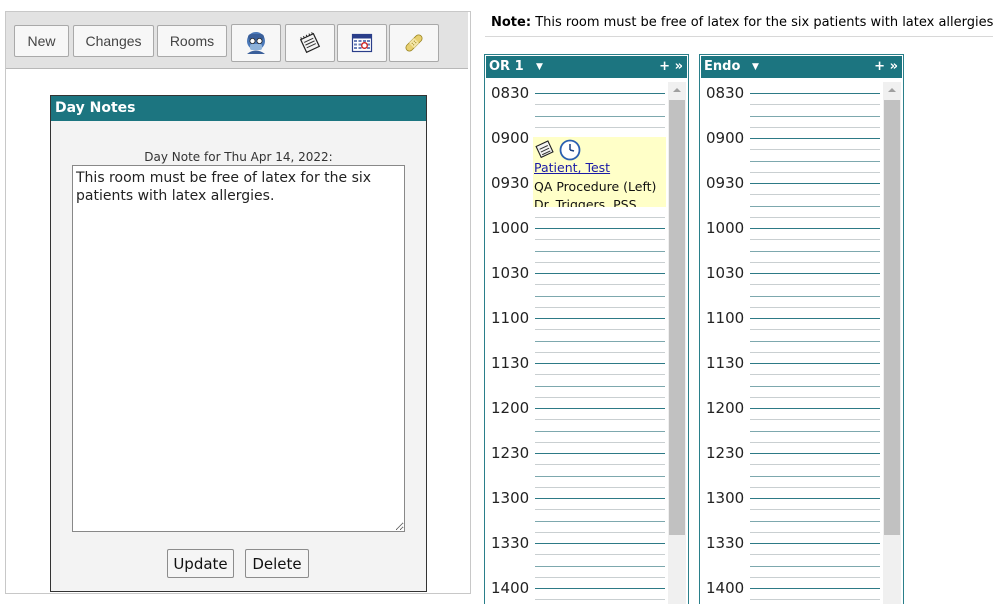 The height and width of the screenshot is (604, 993). Describe the element at coordinates (362, 43) in the screenshot. I see `calendar-button` at that location.